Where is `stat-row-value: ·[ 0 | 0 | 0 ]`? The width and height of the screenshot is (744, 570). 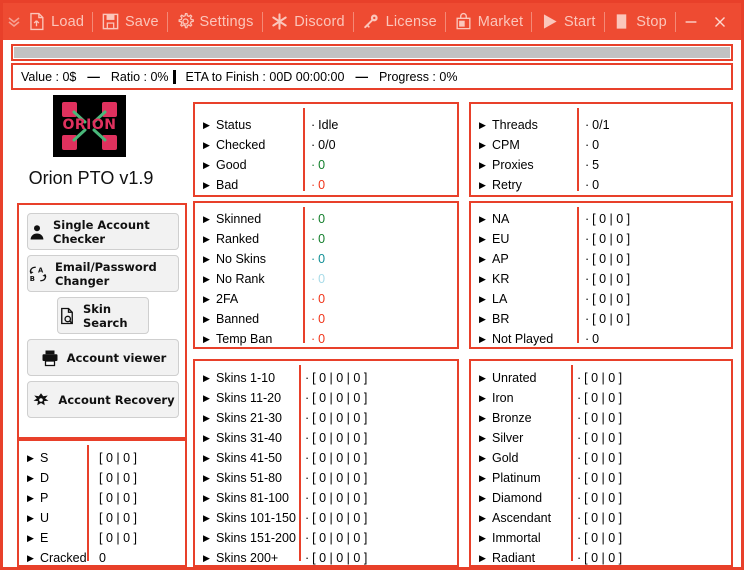
stat-row-value: ·[ 0 | 0 | 0 ] is located at coordinates (336, 398).